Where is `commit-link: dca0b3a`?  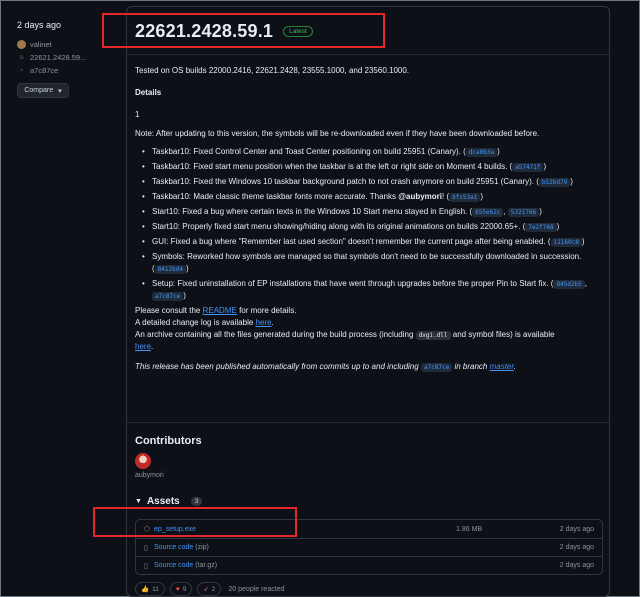
commit-link: dca0b3a is located at coordinates (481, 152).